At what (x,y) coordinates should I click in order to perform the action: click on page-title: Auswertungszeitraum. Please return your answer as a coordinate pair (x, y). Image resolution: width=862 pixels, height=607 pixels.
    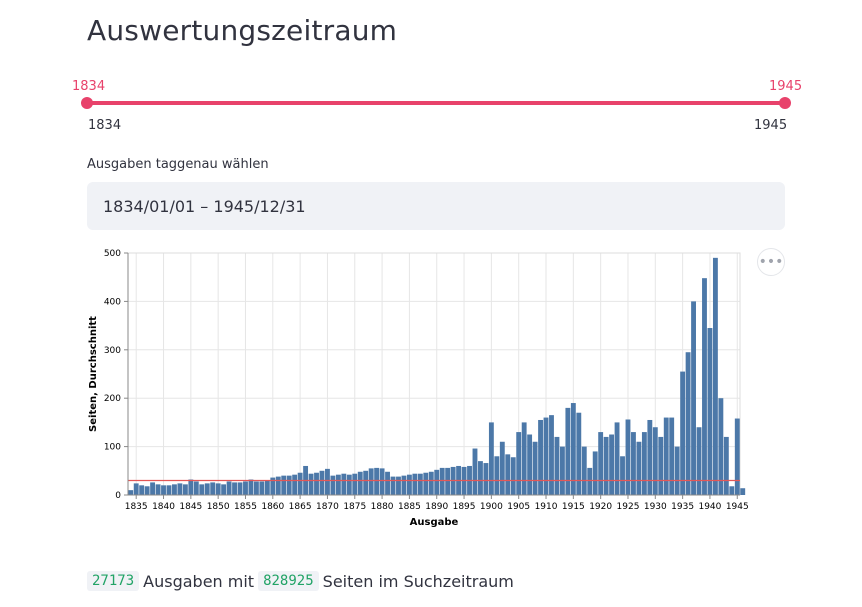
    Looking at the image, I should click on (242, 30).